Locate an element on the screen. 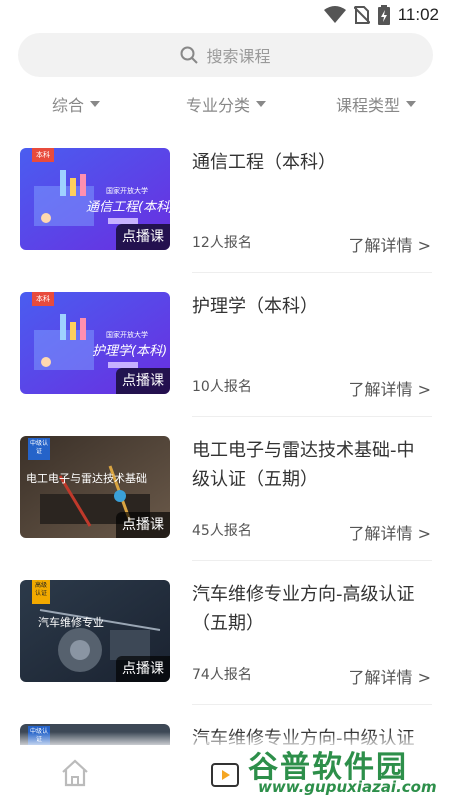 This screenshot has height=803, width=451. thumb-title: 电工电子与雷达技术基础 is located at coordinates (86, 478).